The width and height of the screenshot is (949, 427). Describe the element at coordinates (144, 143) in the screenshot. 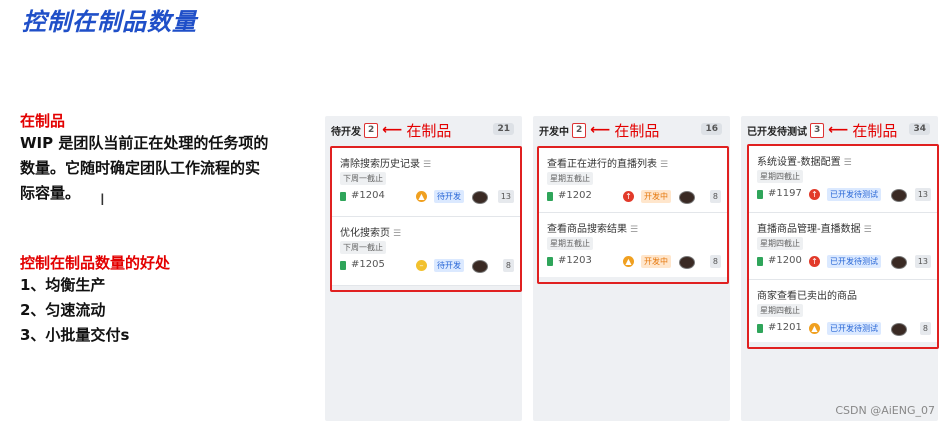

I see `wip-line: WIP 是团队当前正在处理的任务项的` at that location.